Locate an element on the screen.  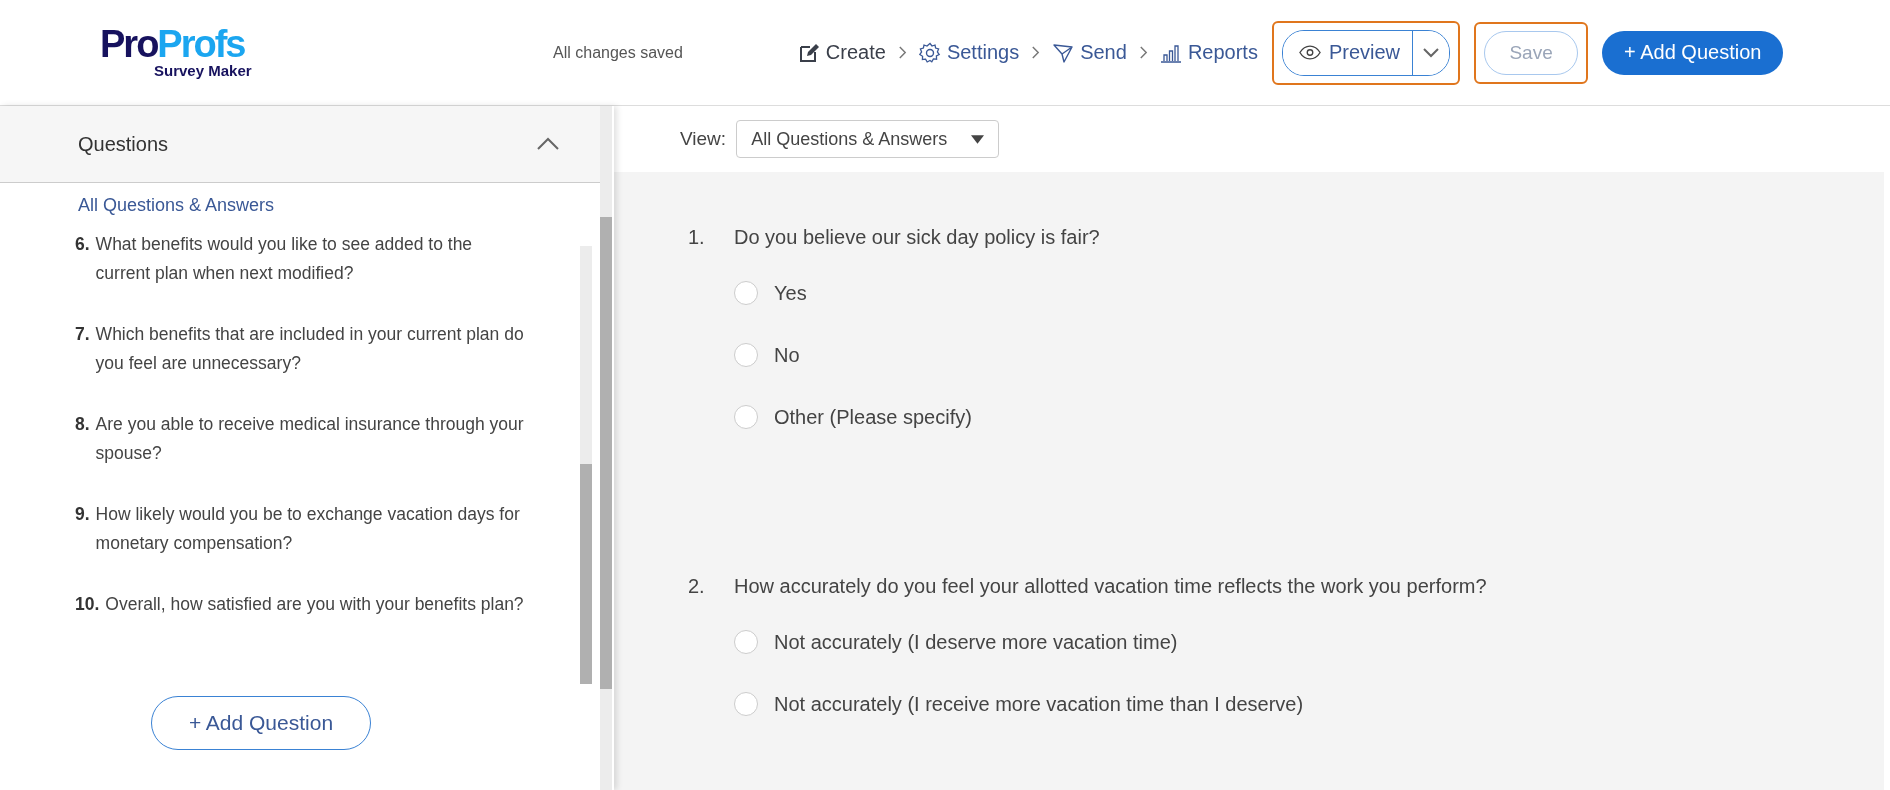
option-label: Other (Please specify) is located at coordinates (873, 417).